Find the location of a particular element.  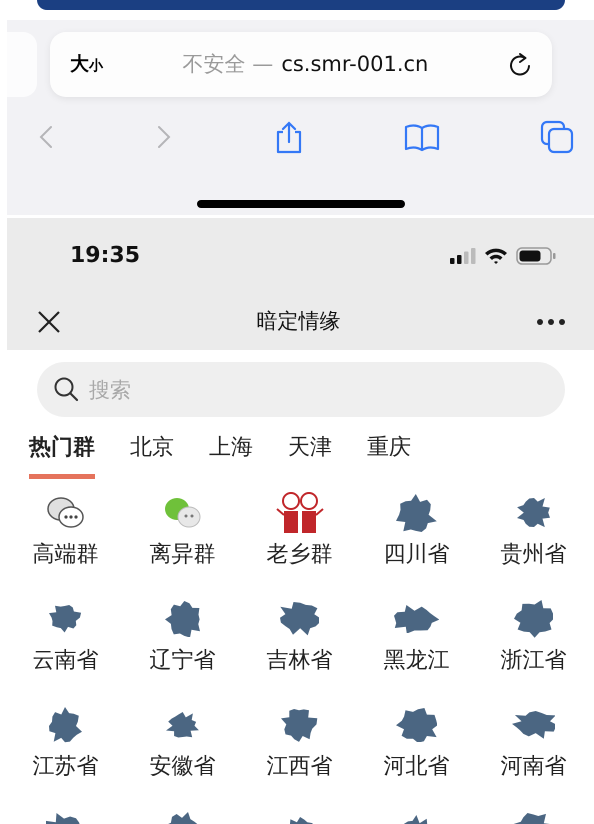

group-label: 老乡群 is located at coordinates (299, 555).